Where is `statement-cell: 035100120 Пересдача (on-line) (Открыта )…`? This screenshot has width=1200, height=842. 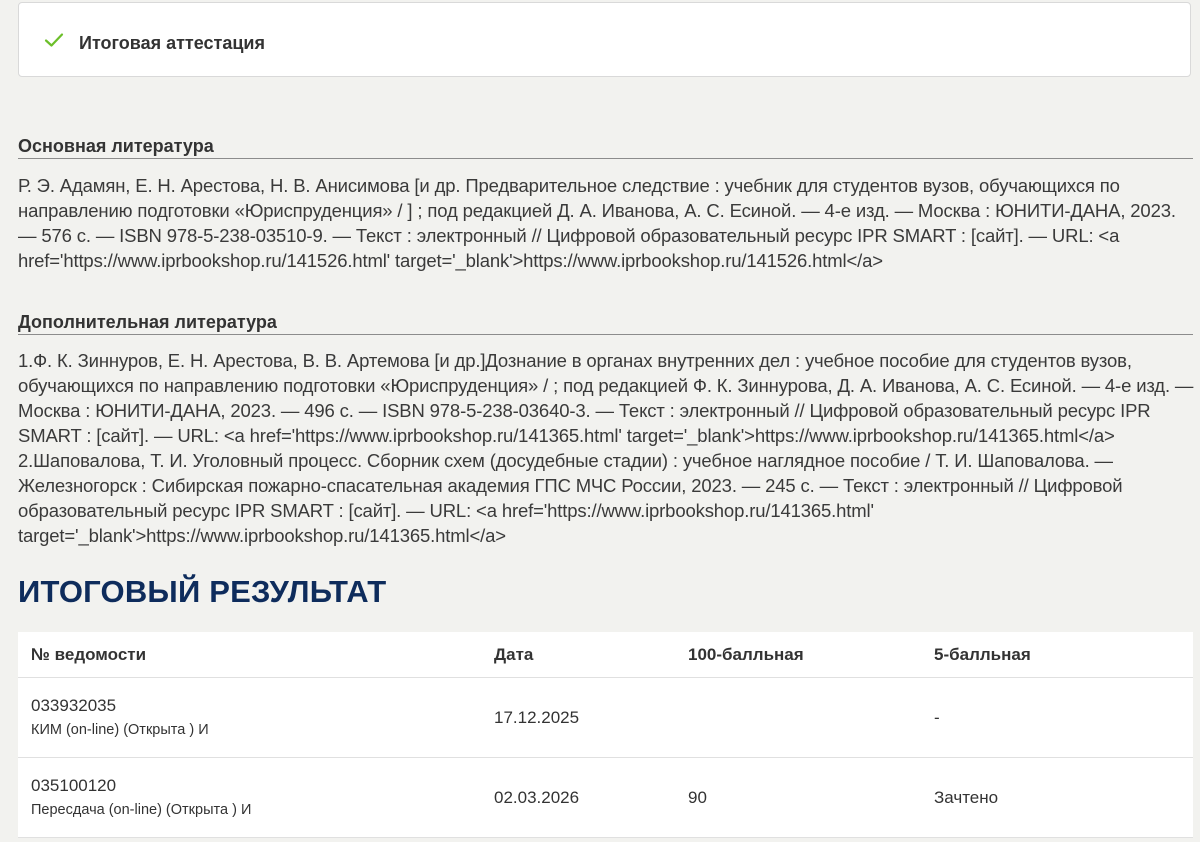 statement-cell: 035100120 Пересдача (on-line) (Открыта )… is located at coordinates (249, 797).